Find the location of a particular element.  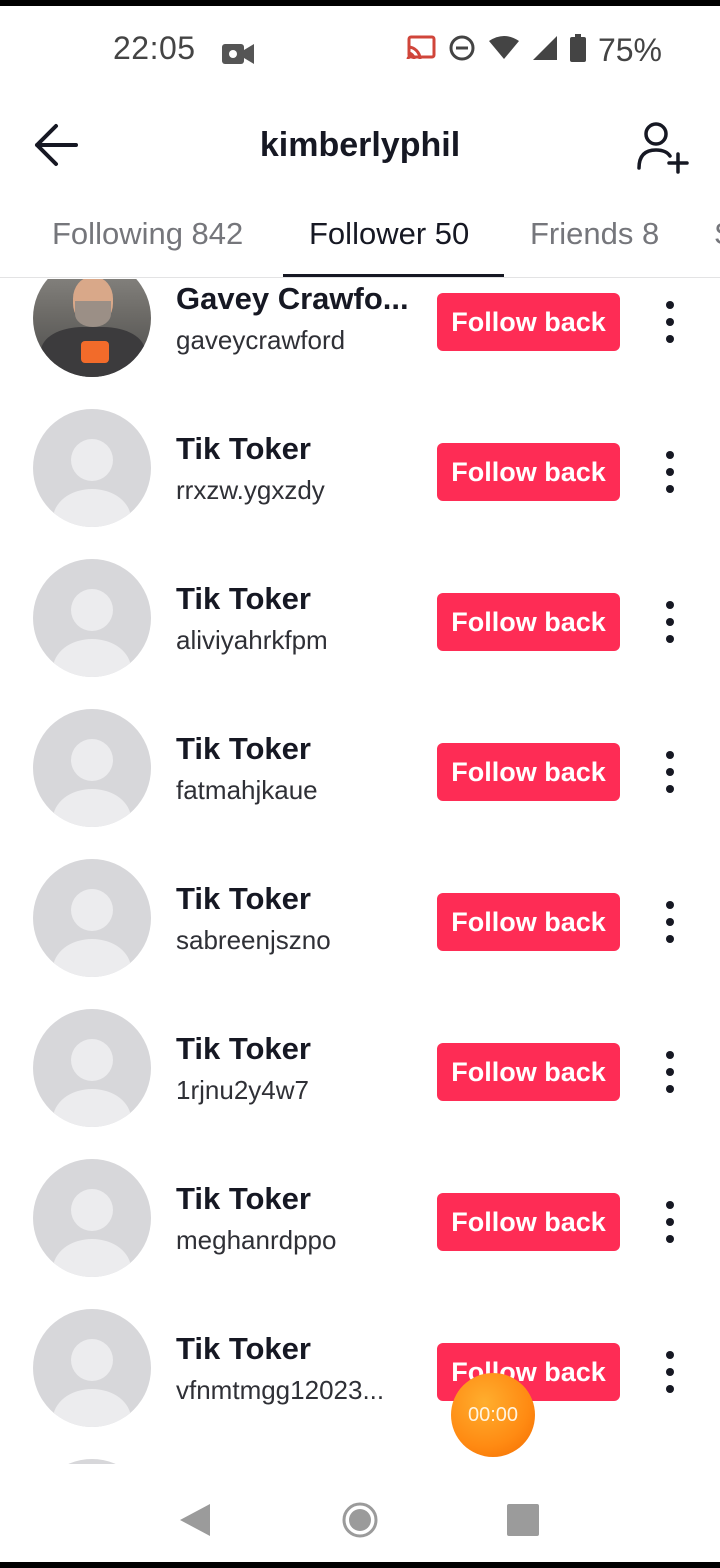

list-item: Tik Toker fatmahjkaue Follow back is located at coordinates (360, 784).